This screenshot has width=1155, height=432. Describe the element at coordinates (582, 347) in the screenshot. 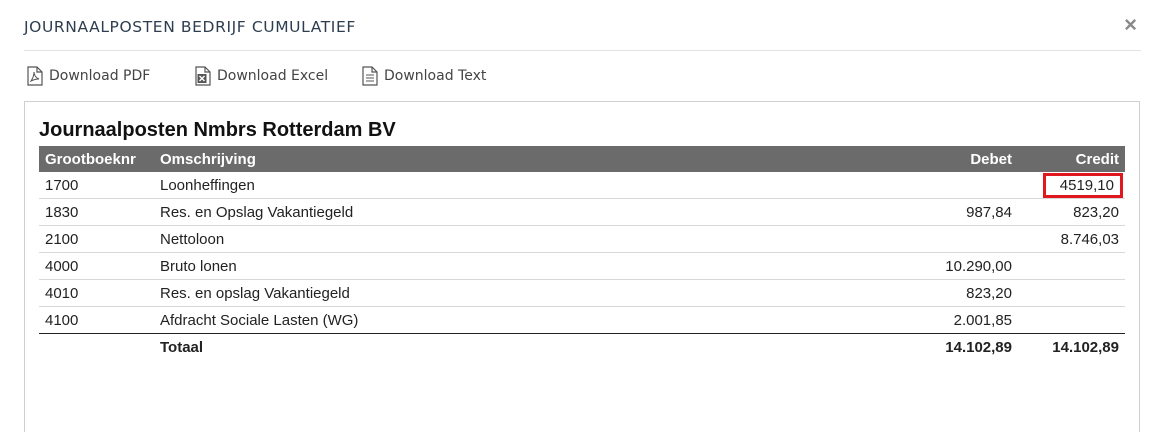

I see `total-row: Totaal 14.102,89 14.102,89` at that location.